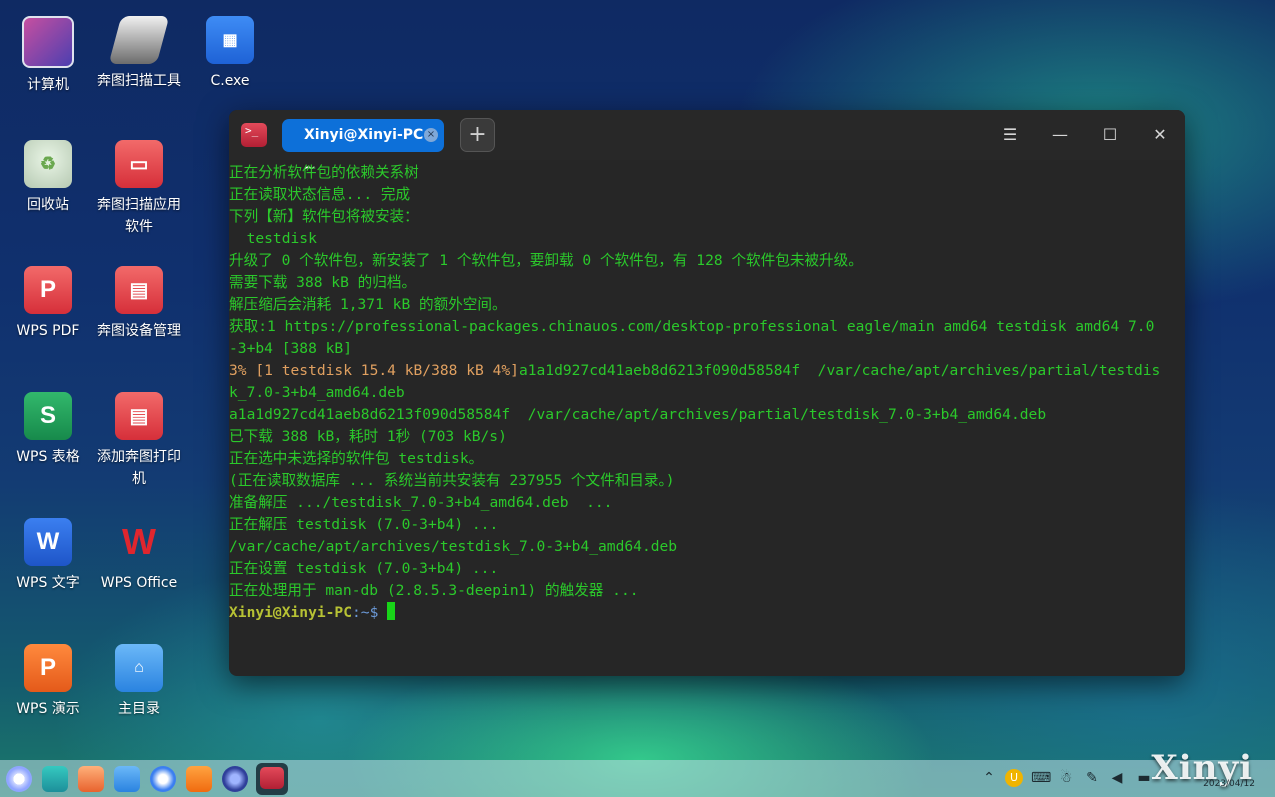 Image resolution: width=1275 pixels, height=797 pixels. What do you see at coordinates (1014, 778) in the screenshot?
I see `input-method-icon: U` at bounding box center [1014, 778].